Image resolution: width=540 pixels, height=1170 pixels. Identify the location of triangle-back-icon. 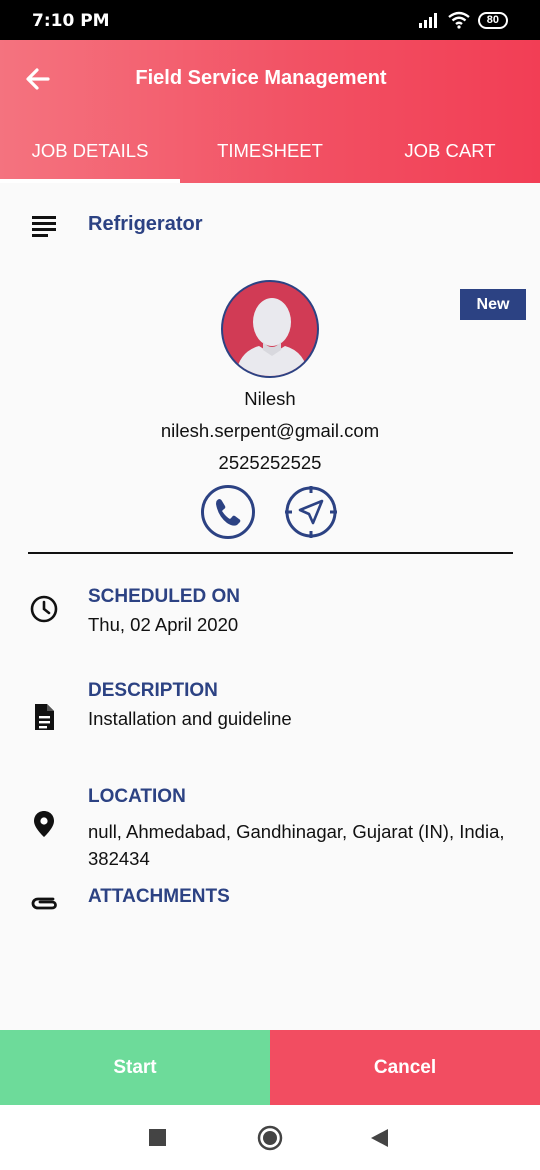
(379, 1138).